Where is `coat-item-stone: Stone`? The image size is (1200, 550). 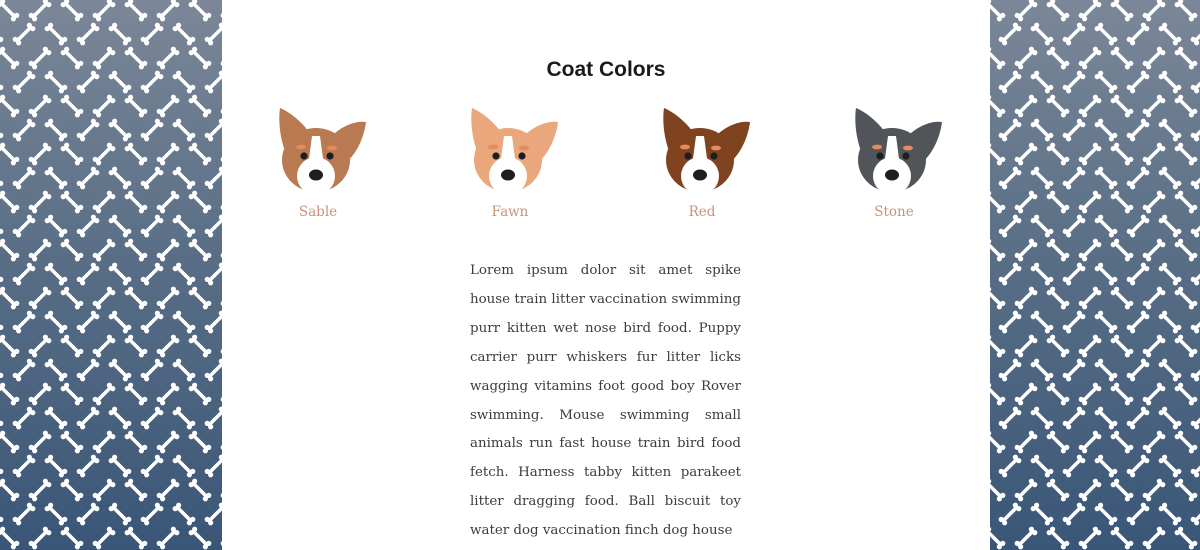 coat-item-stone: Stone is located at coordinates (894, 162).